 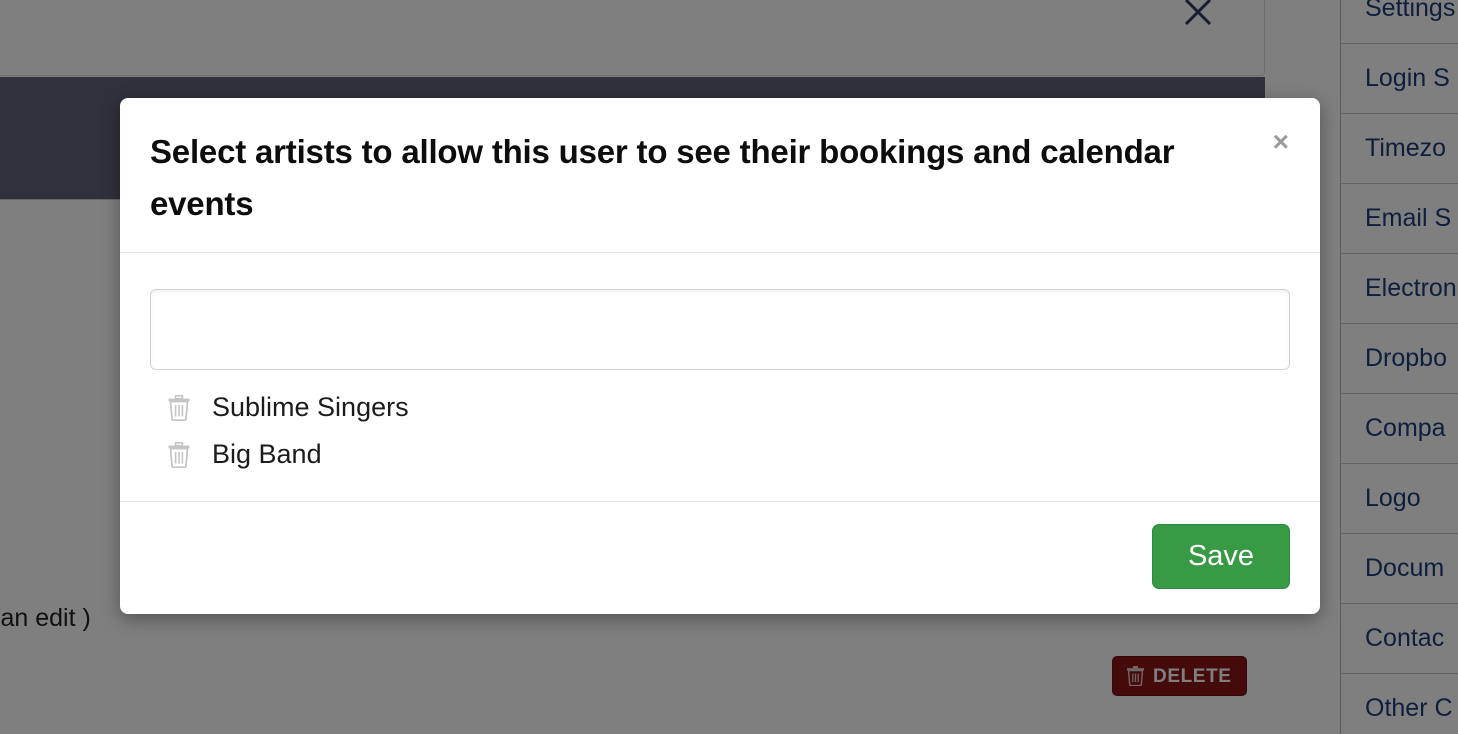 What do you see at coordinates (1221, 556) in the screenshot?
I see `save-button: Save` at bounding box center [1221, 556].